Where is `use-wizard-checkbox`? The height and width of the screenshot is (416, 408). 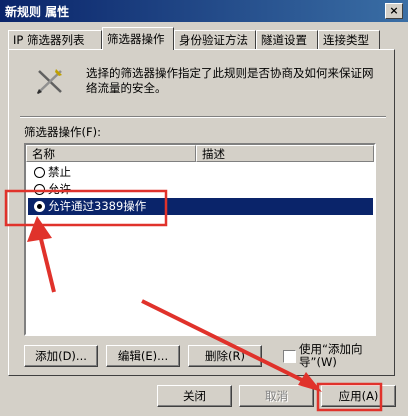
use-wizard-checkbox is located at coordinates (289, 356).